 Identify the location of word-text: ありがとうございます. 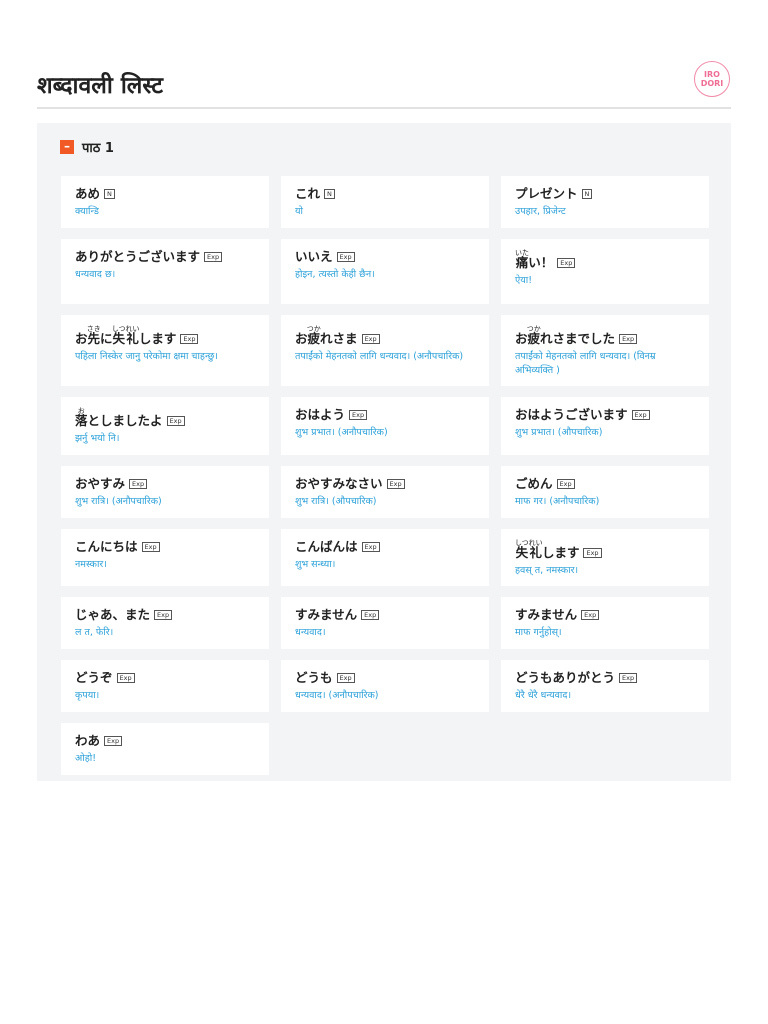
(138, 256).